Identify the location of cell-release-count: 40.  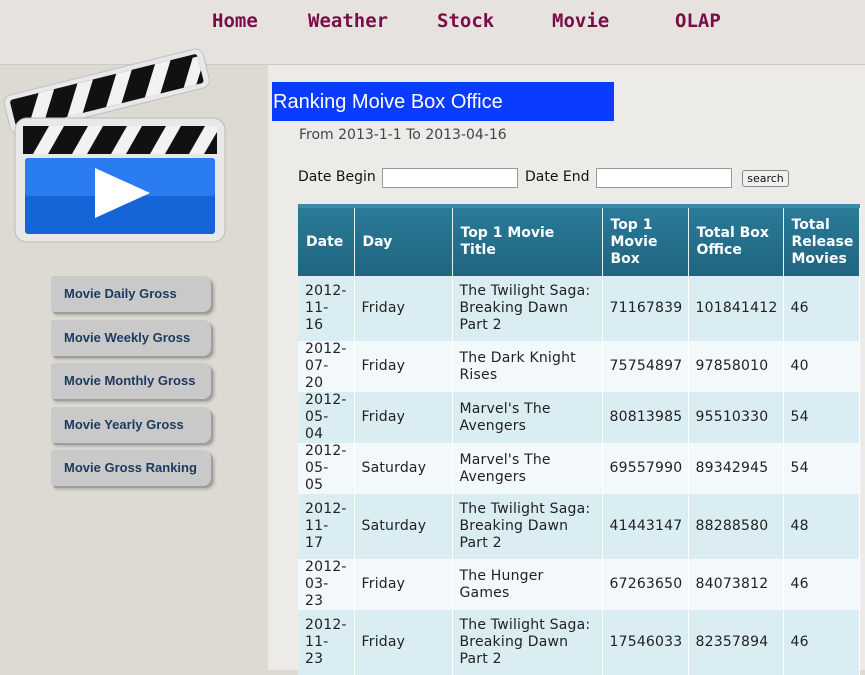
(821, 366).